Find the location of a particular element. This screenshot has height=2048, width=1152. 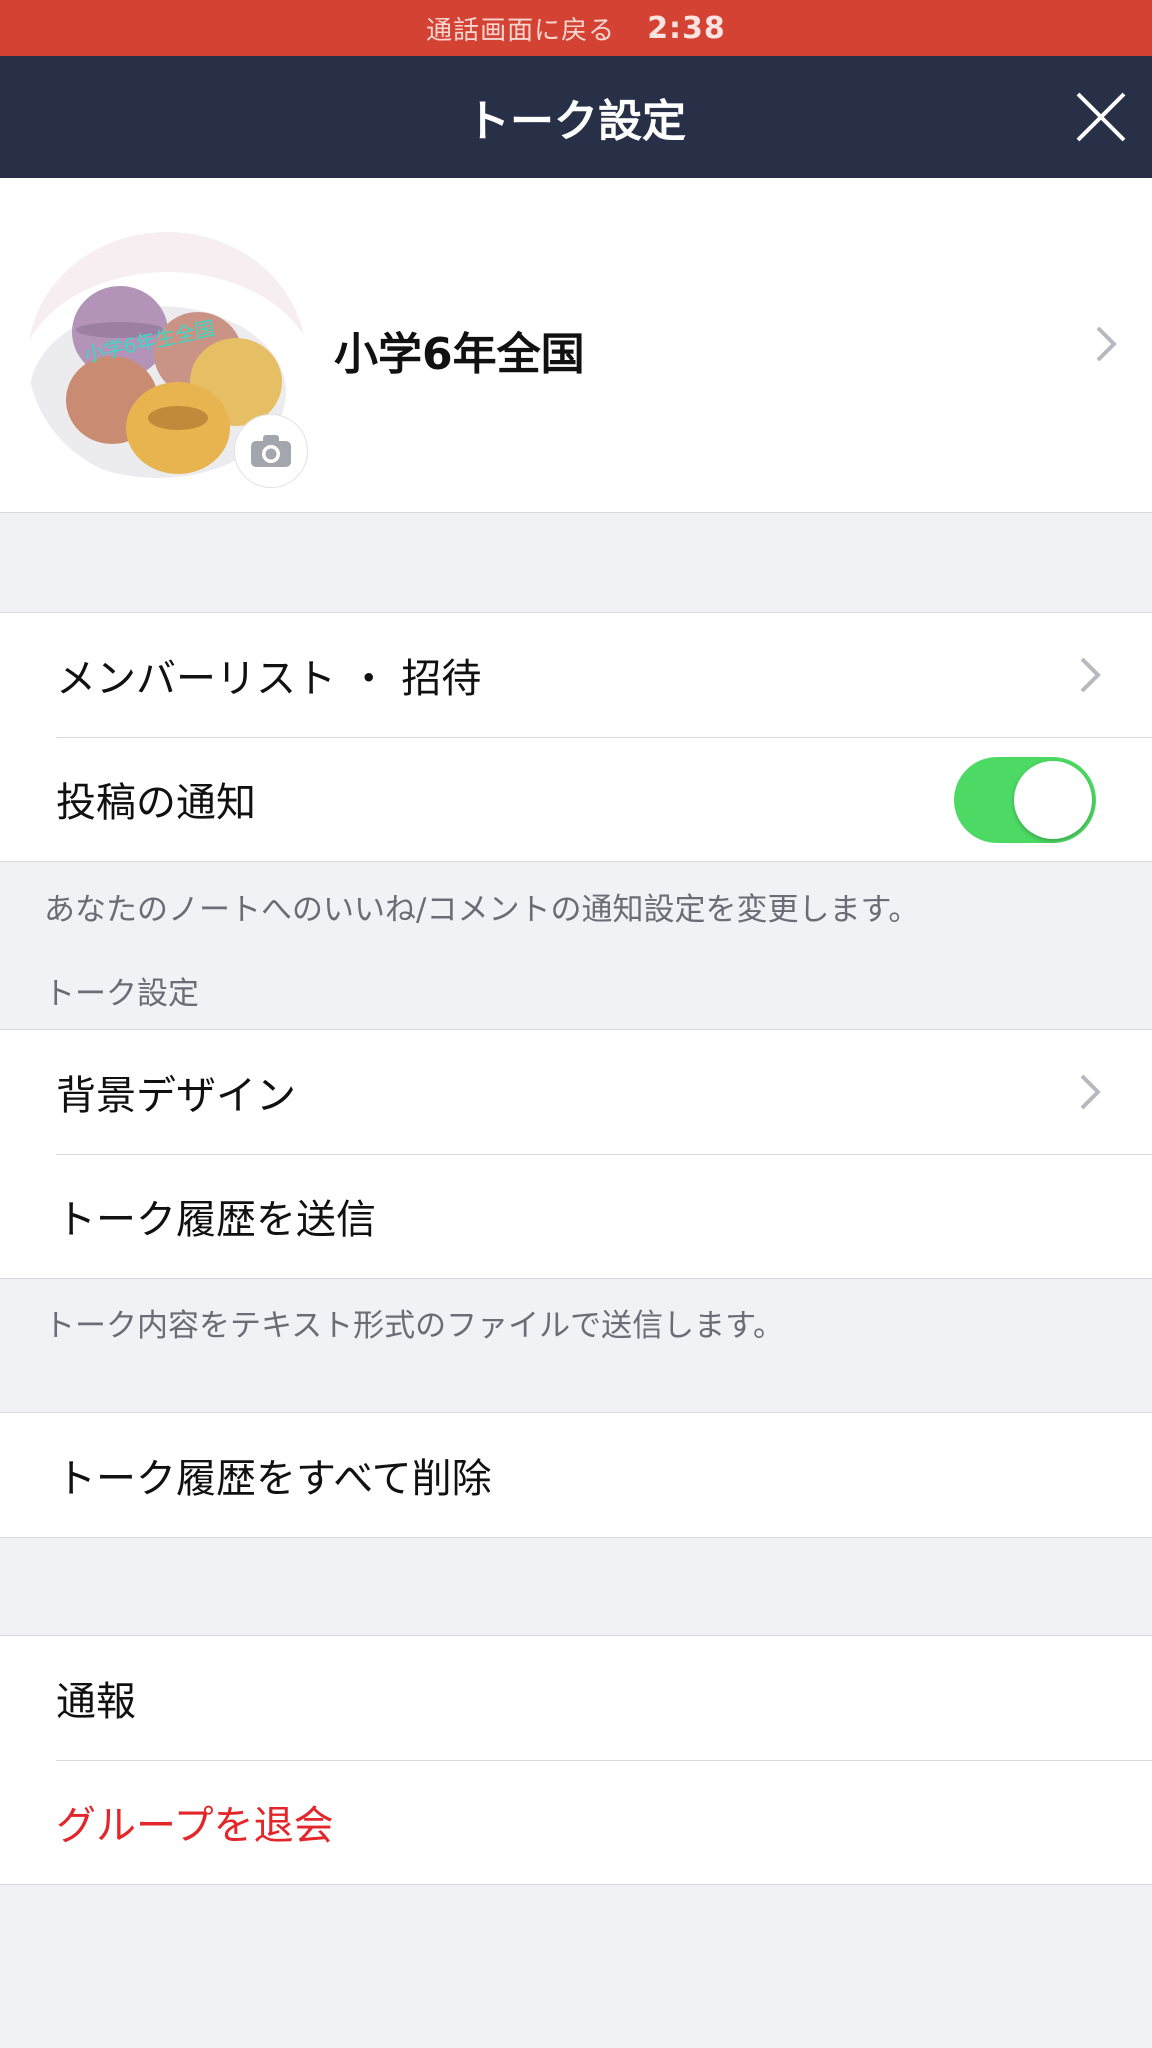

close-icon is located at coordinates (1101, 117).